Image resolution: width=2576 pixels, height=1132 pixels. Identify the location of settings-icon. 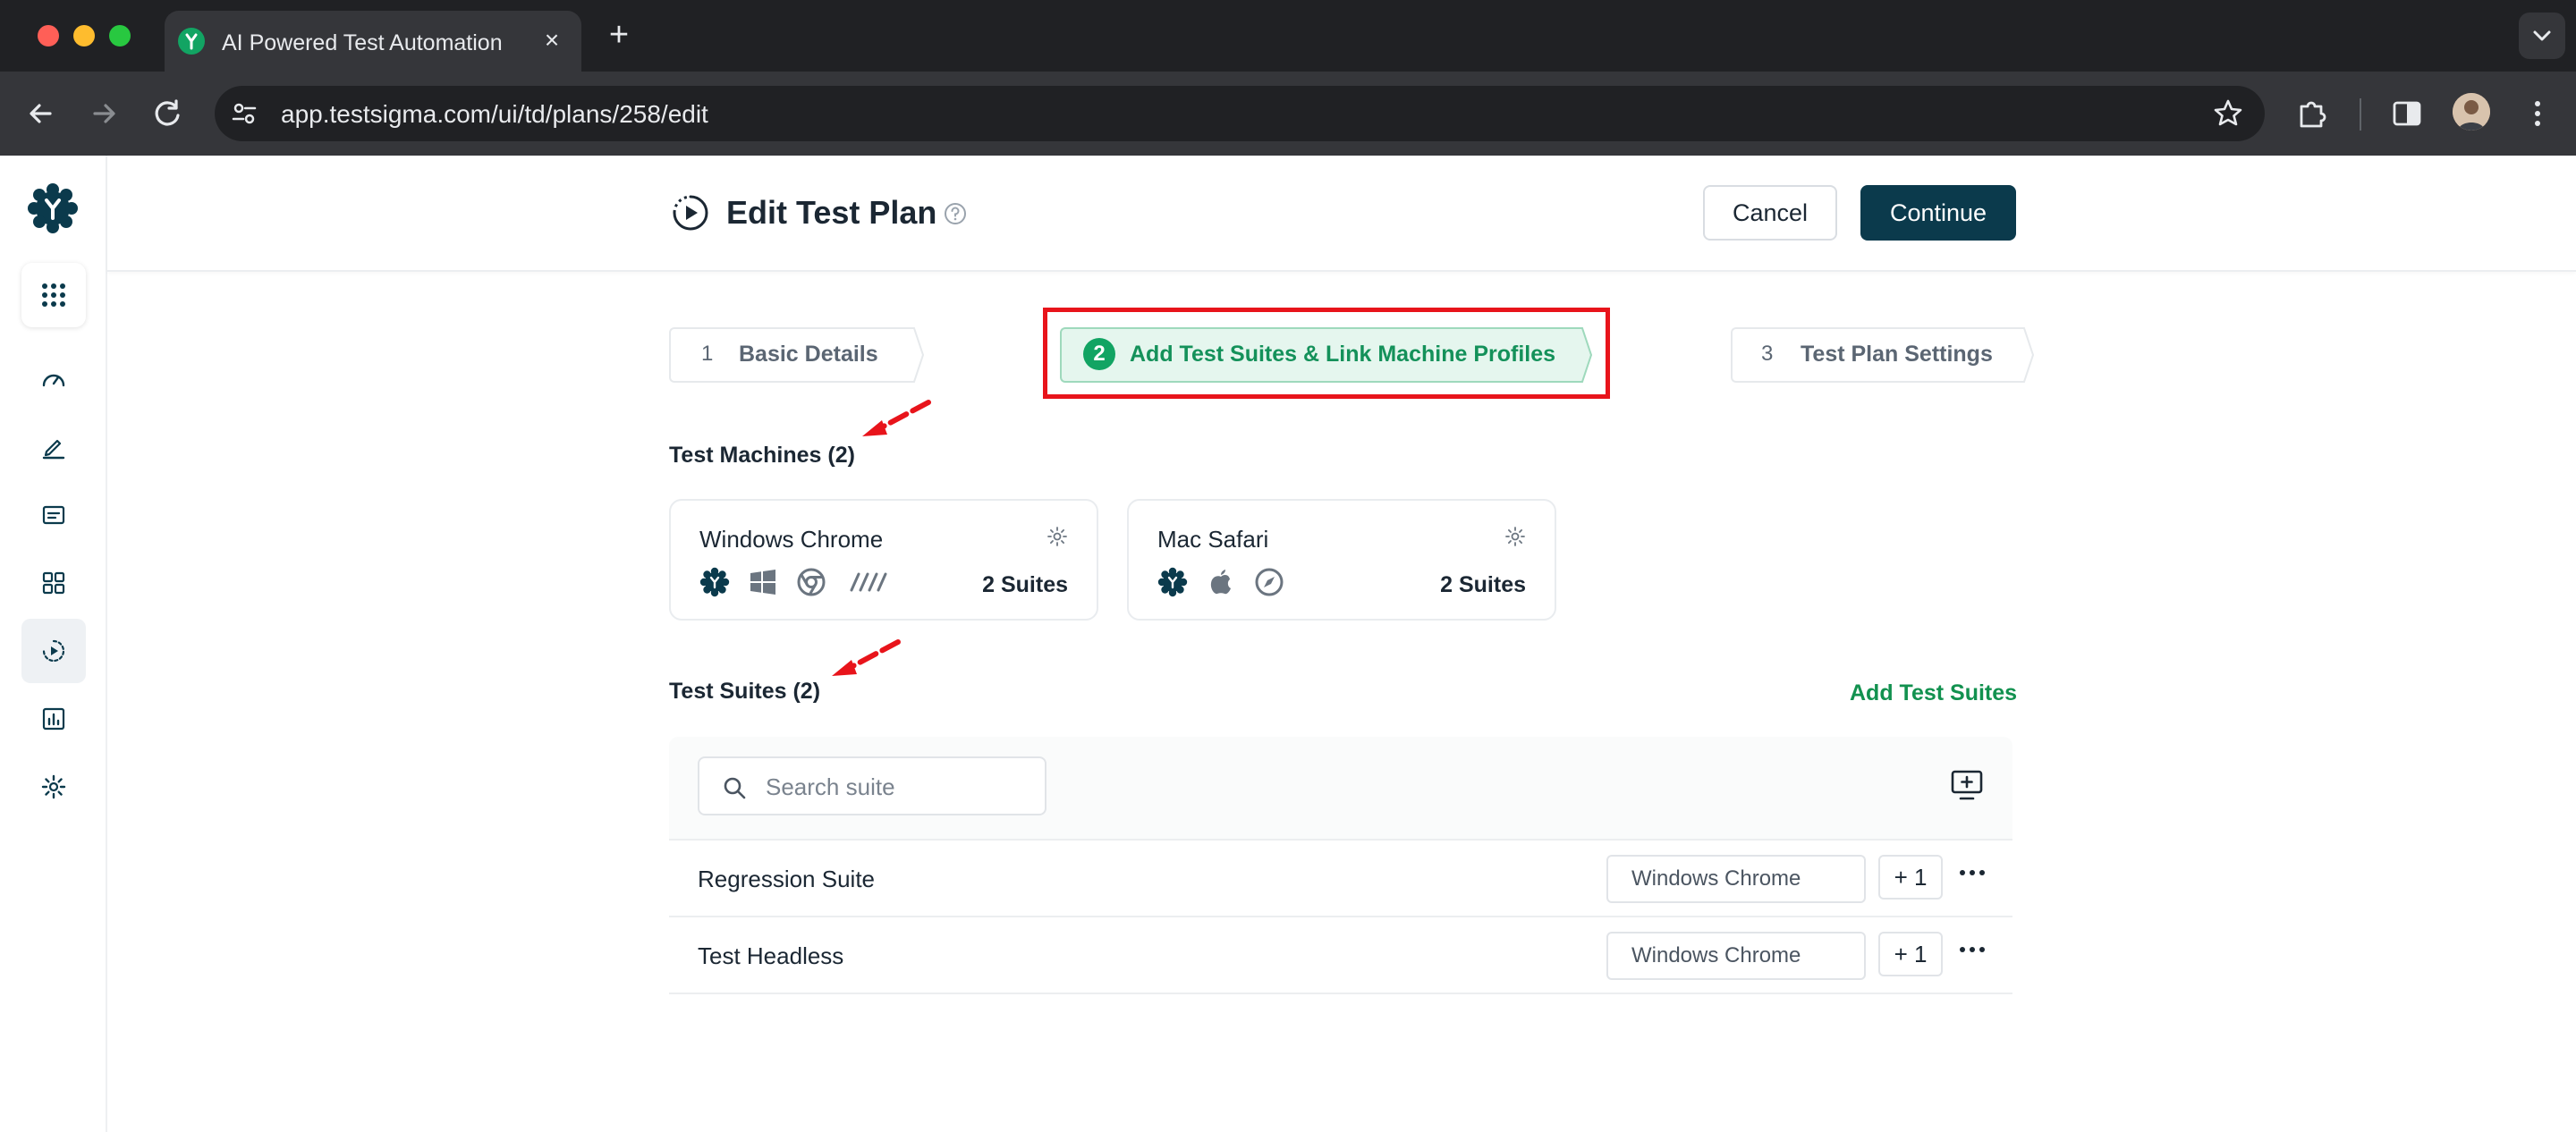
(53, 786).